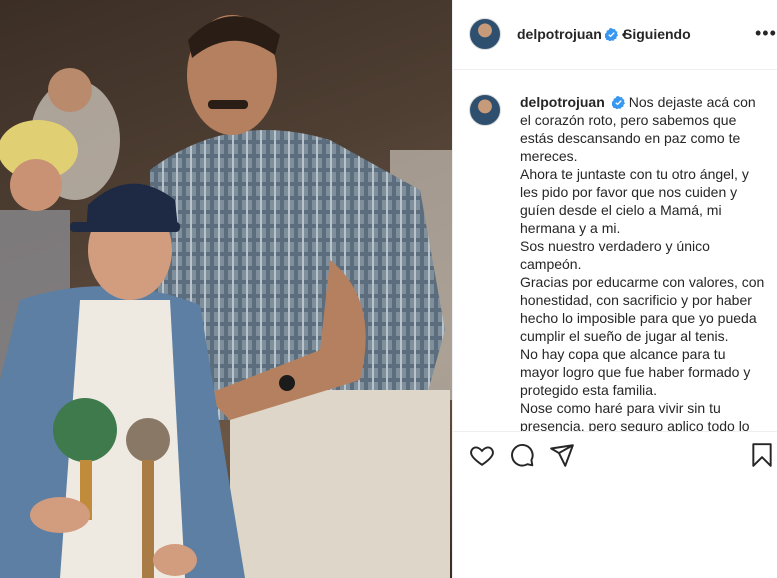 This screenshot has width=777, height=578. What do you see at coordinates (562, 102) in the screenshot?
I see `caption-username: delpotrojuan` at bounding box center [562, 102].